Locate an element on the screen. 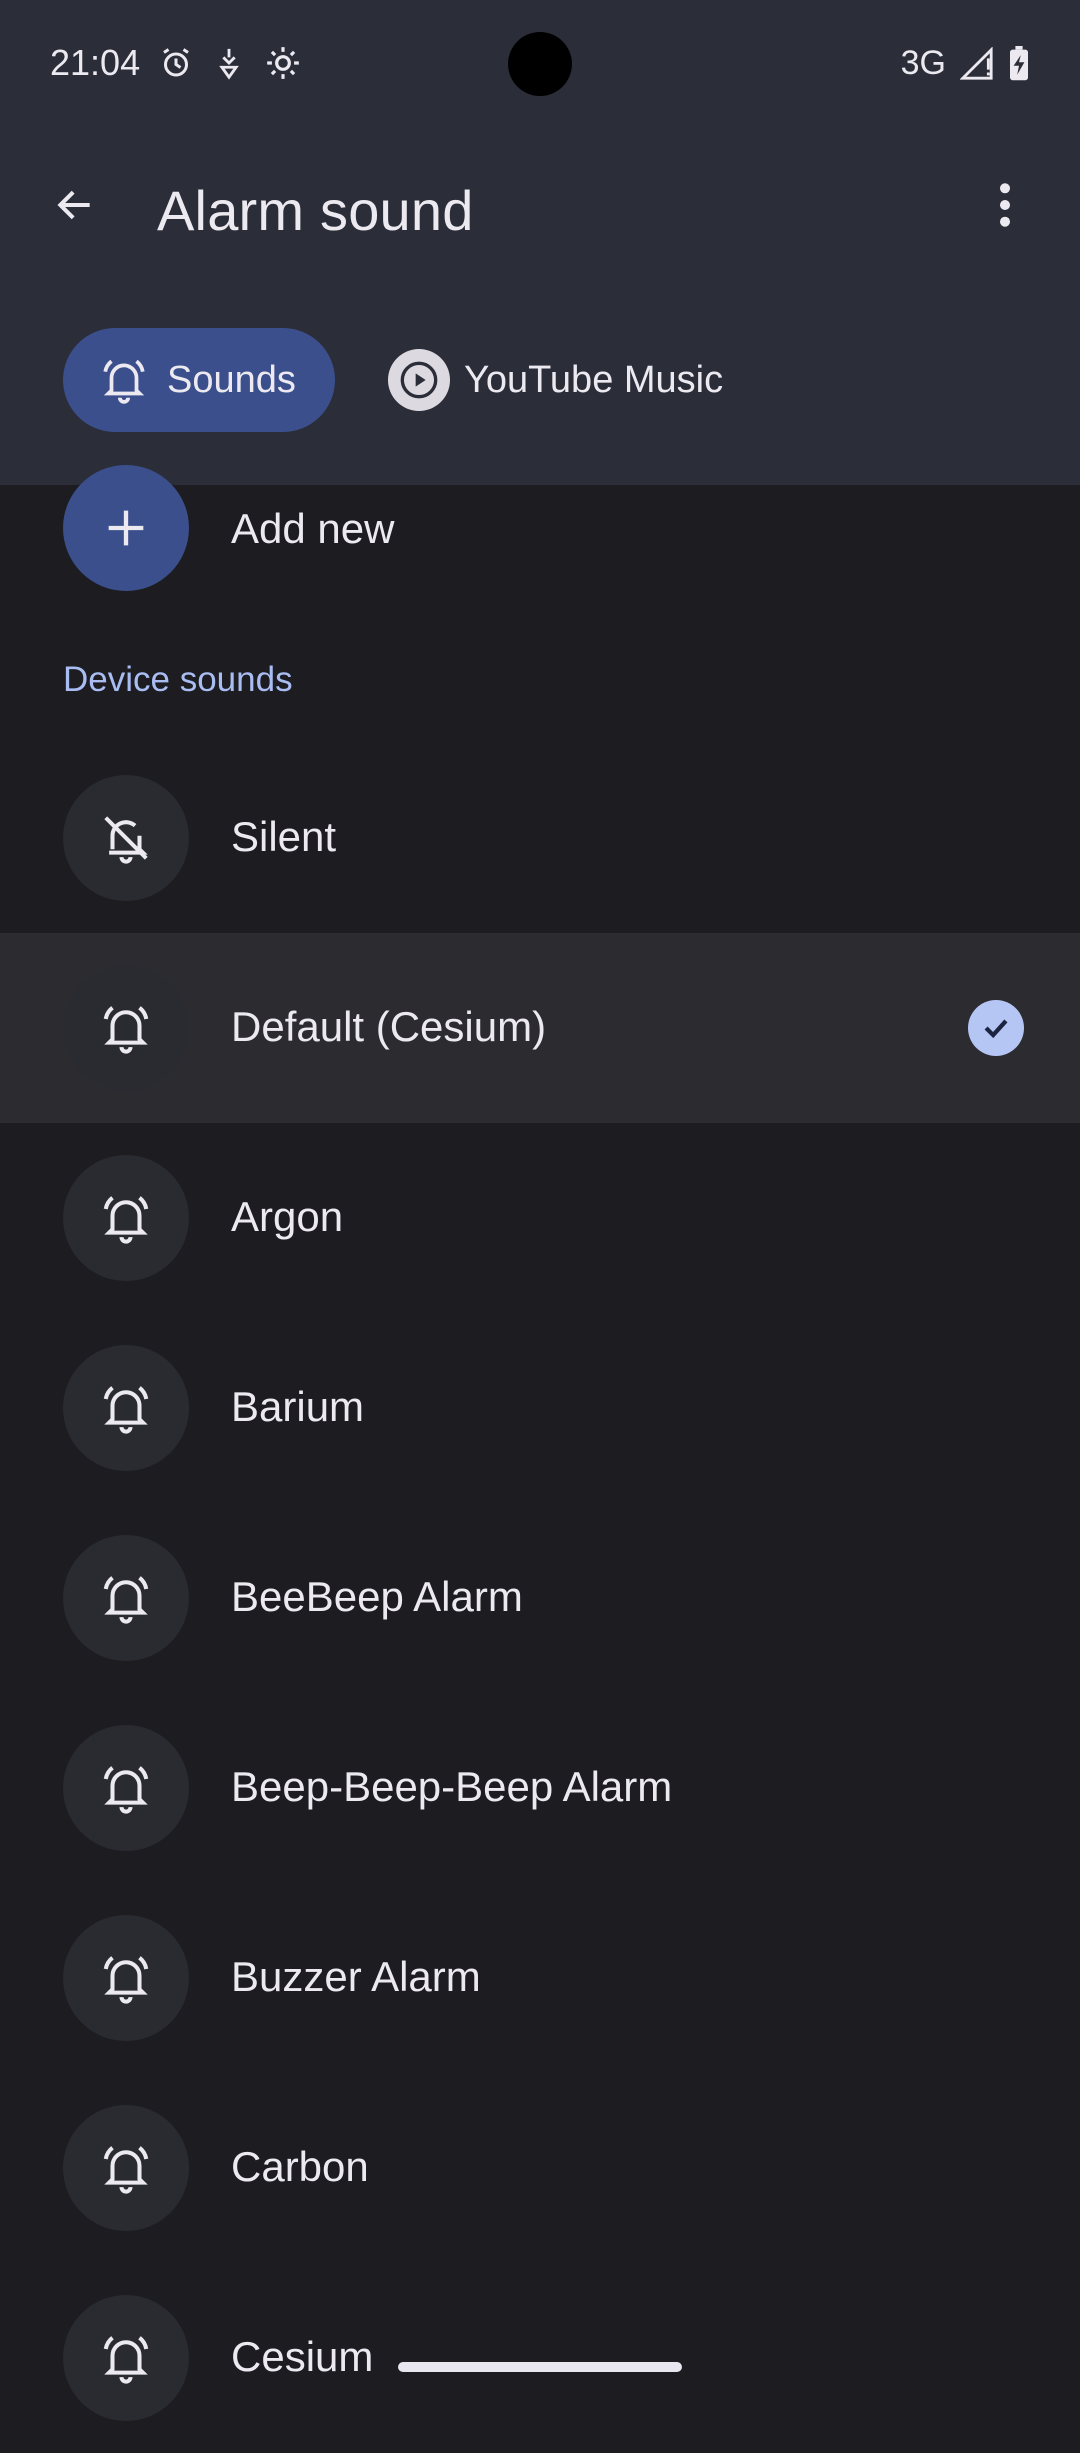  more-options-button is located at coordinates (1005, 205).